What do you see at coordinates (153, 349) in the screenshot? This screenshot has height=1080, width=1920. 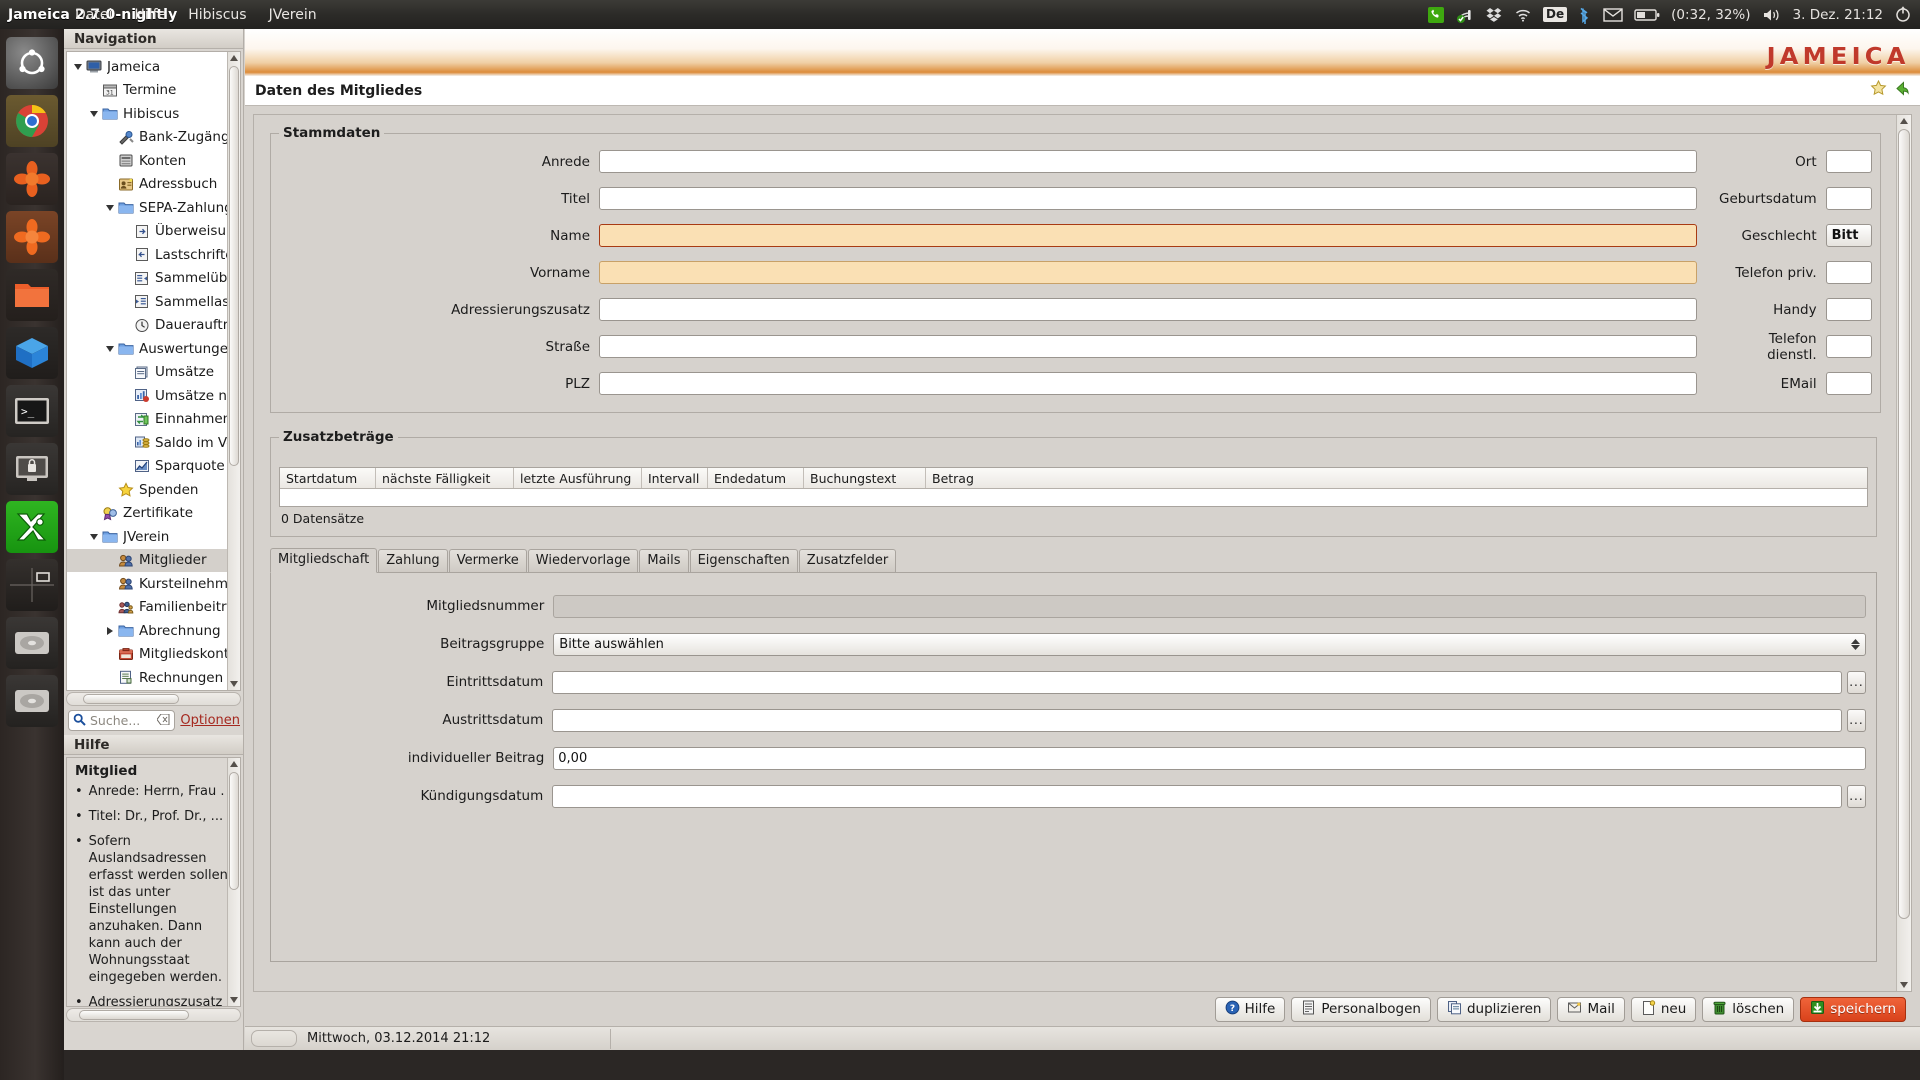 I see `nav-item-auswertungen: Auswertungen` at bounding box center [153, 349].